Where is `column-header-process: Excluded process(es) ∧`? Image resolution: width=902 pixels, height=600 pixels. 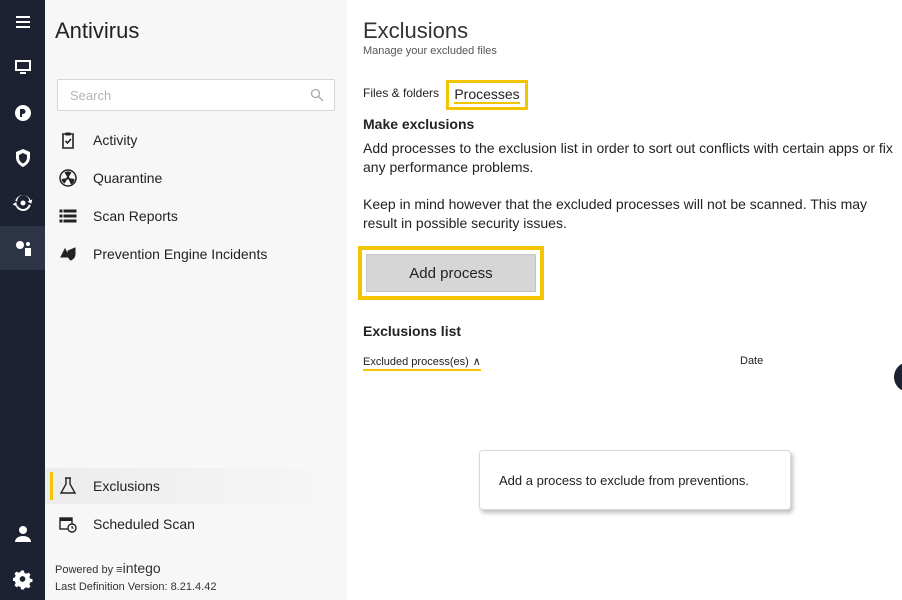
column-header-process: Excluded process(es) ∧ is located at coordinates (422, 363).